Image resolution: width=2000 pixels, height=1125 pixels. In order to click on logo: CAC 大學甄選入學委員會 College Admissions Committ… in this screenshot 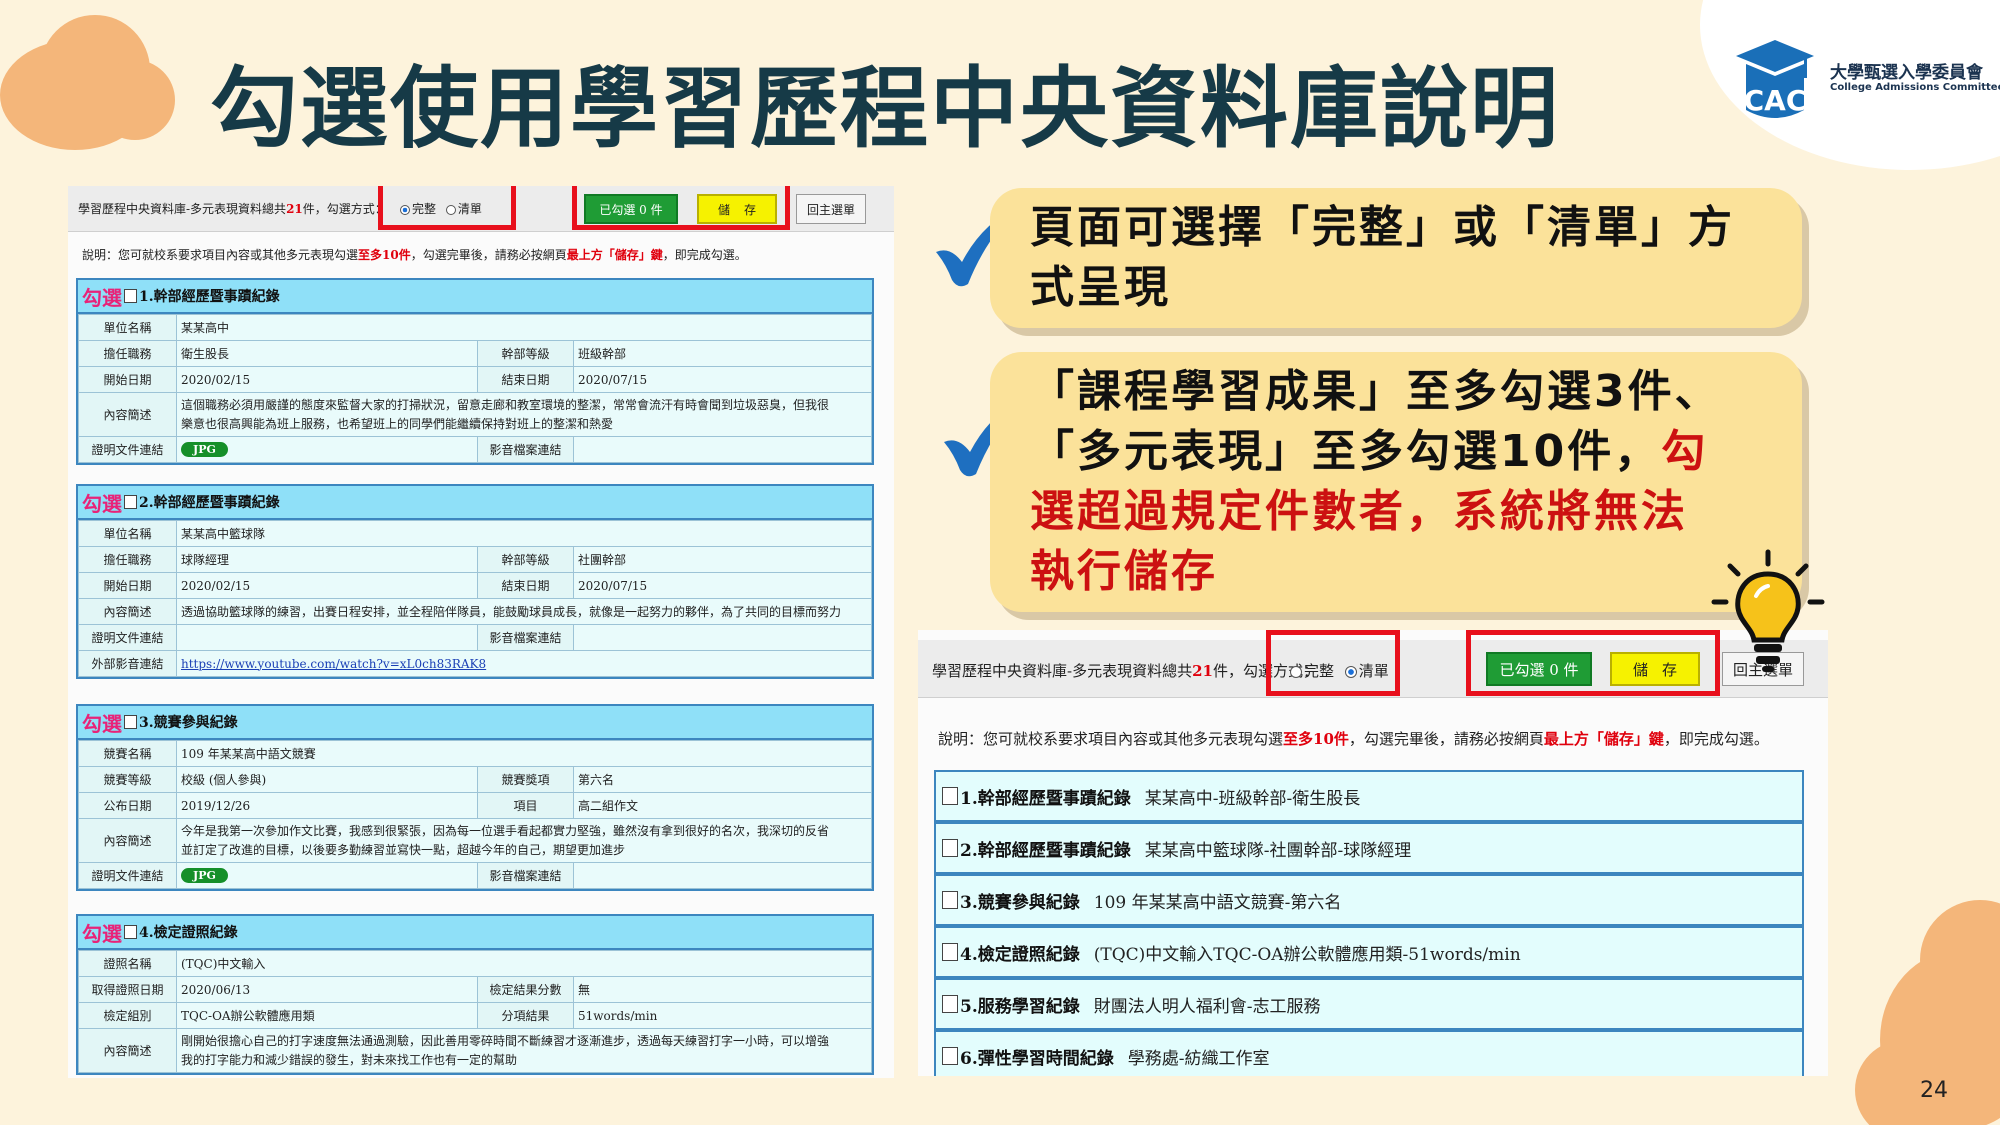, I will do `click(1865, 81)`.